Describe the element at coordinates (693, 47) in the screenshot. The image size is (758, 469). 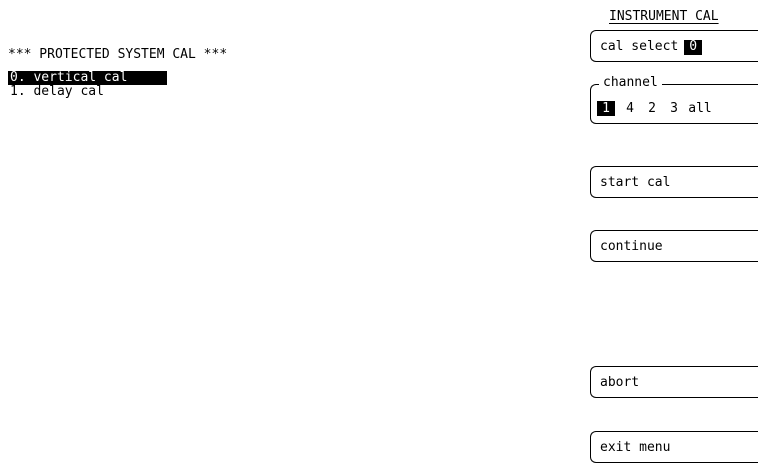
I see `cal-select-value: 0` at that location.